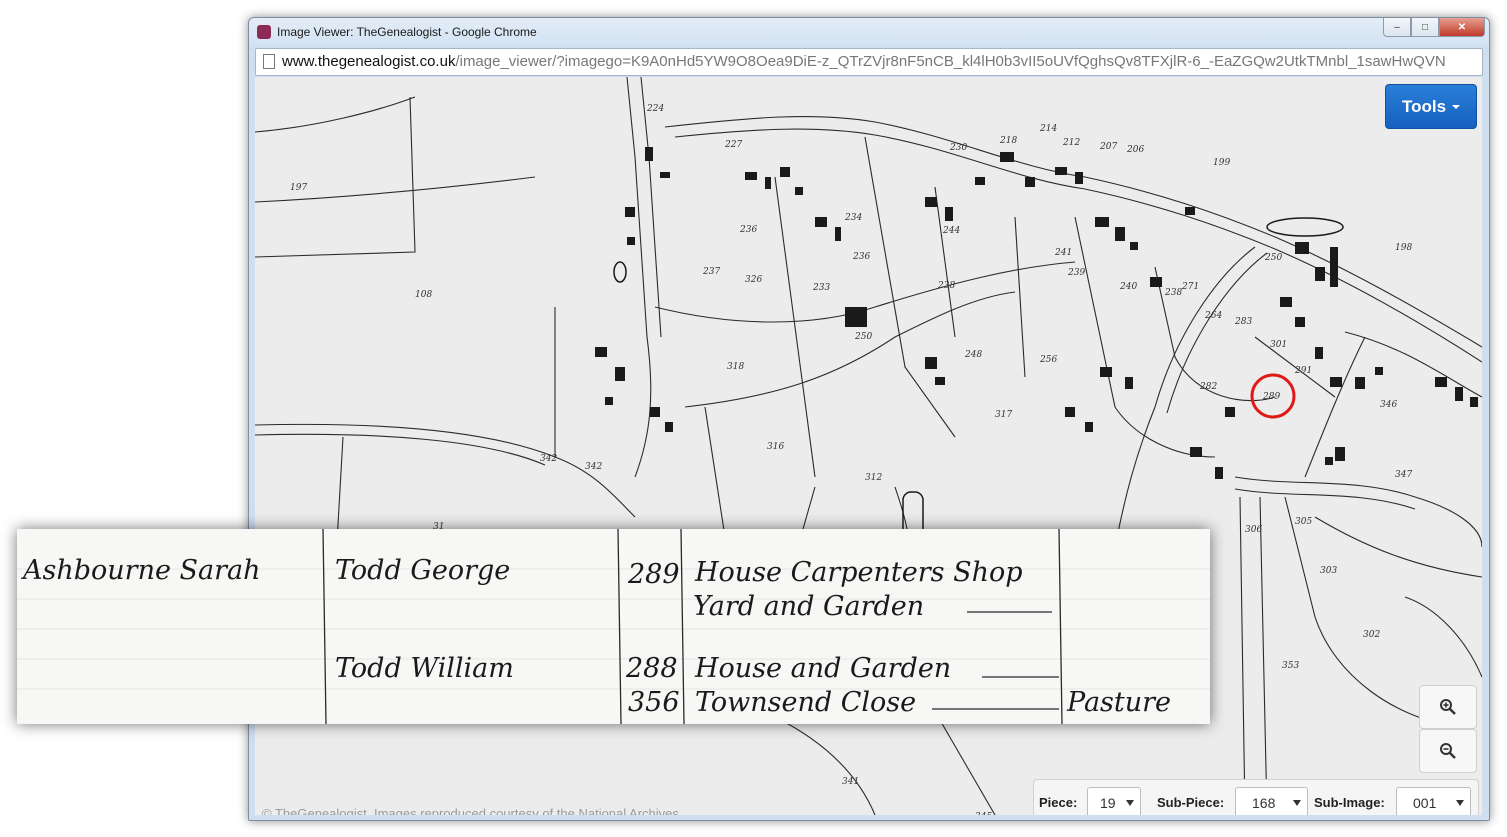 This screenshot has width=1507, height=837. I want to click on plot-number-label: 227, so click(733, 145).